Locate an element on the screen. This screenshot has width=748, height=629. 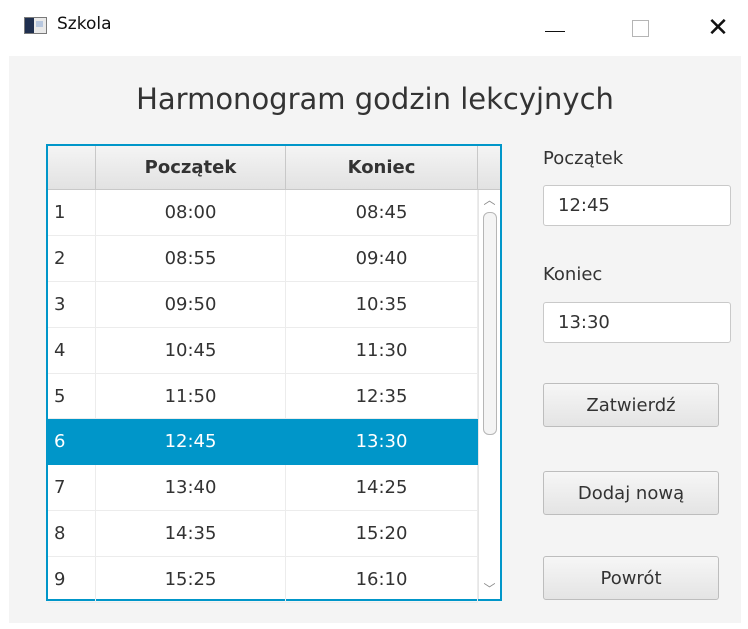
maximize-button is located at coordinates (640, 28).